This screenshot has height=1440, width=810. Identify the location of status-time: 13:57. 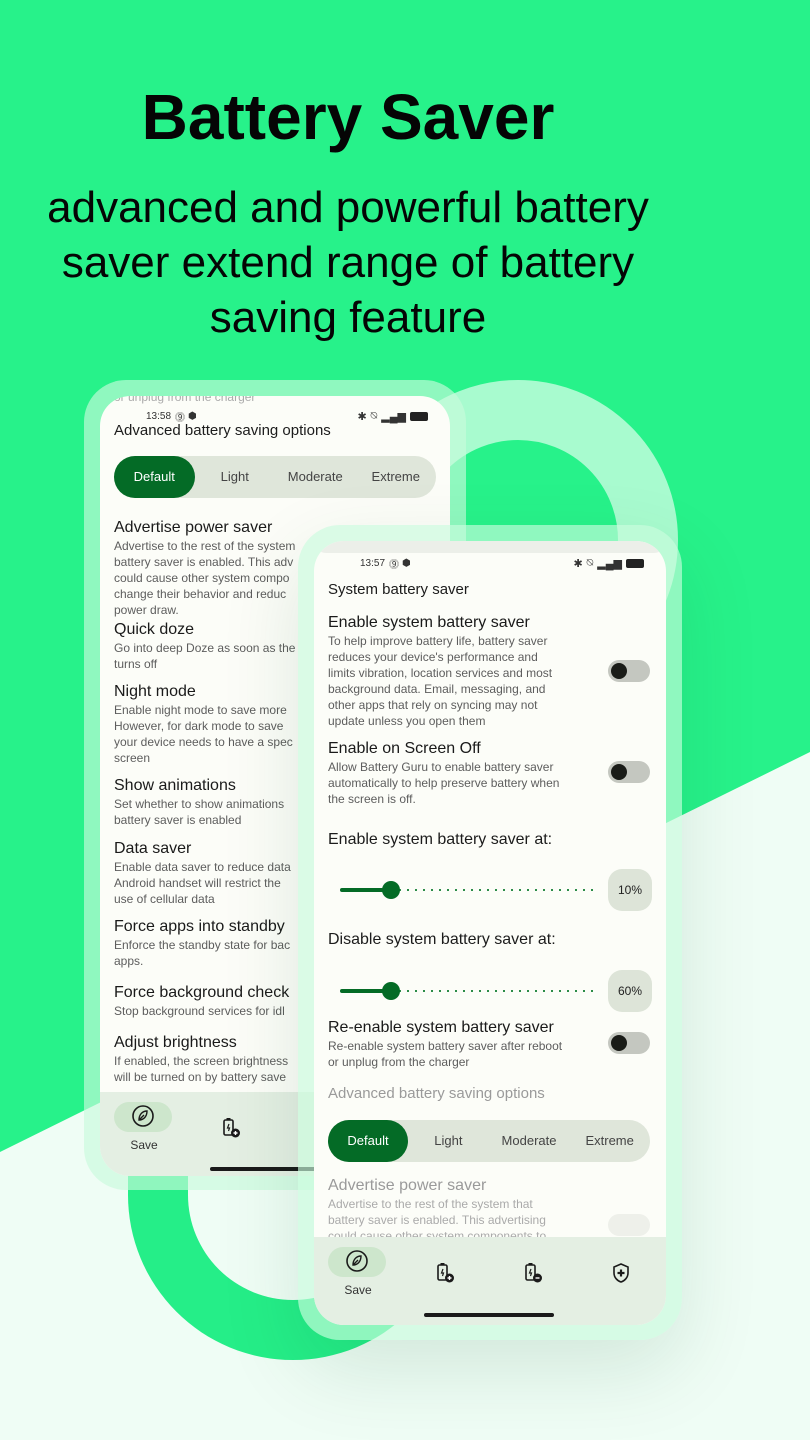
(373, 563).